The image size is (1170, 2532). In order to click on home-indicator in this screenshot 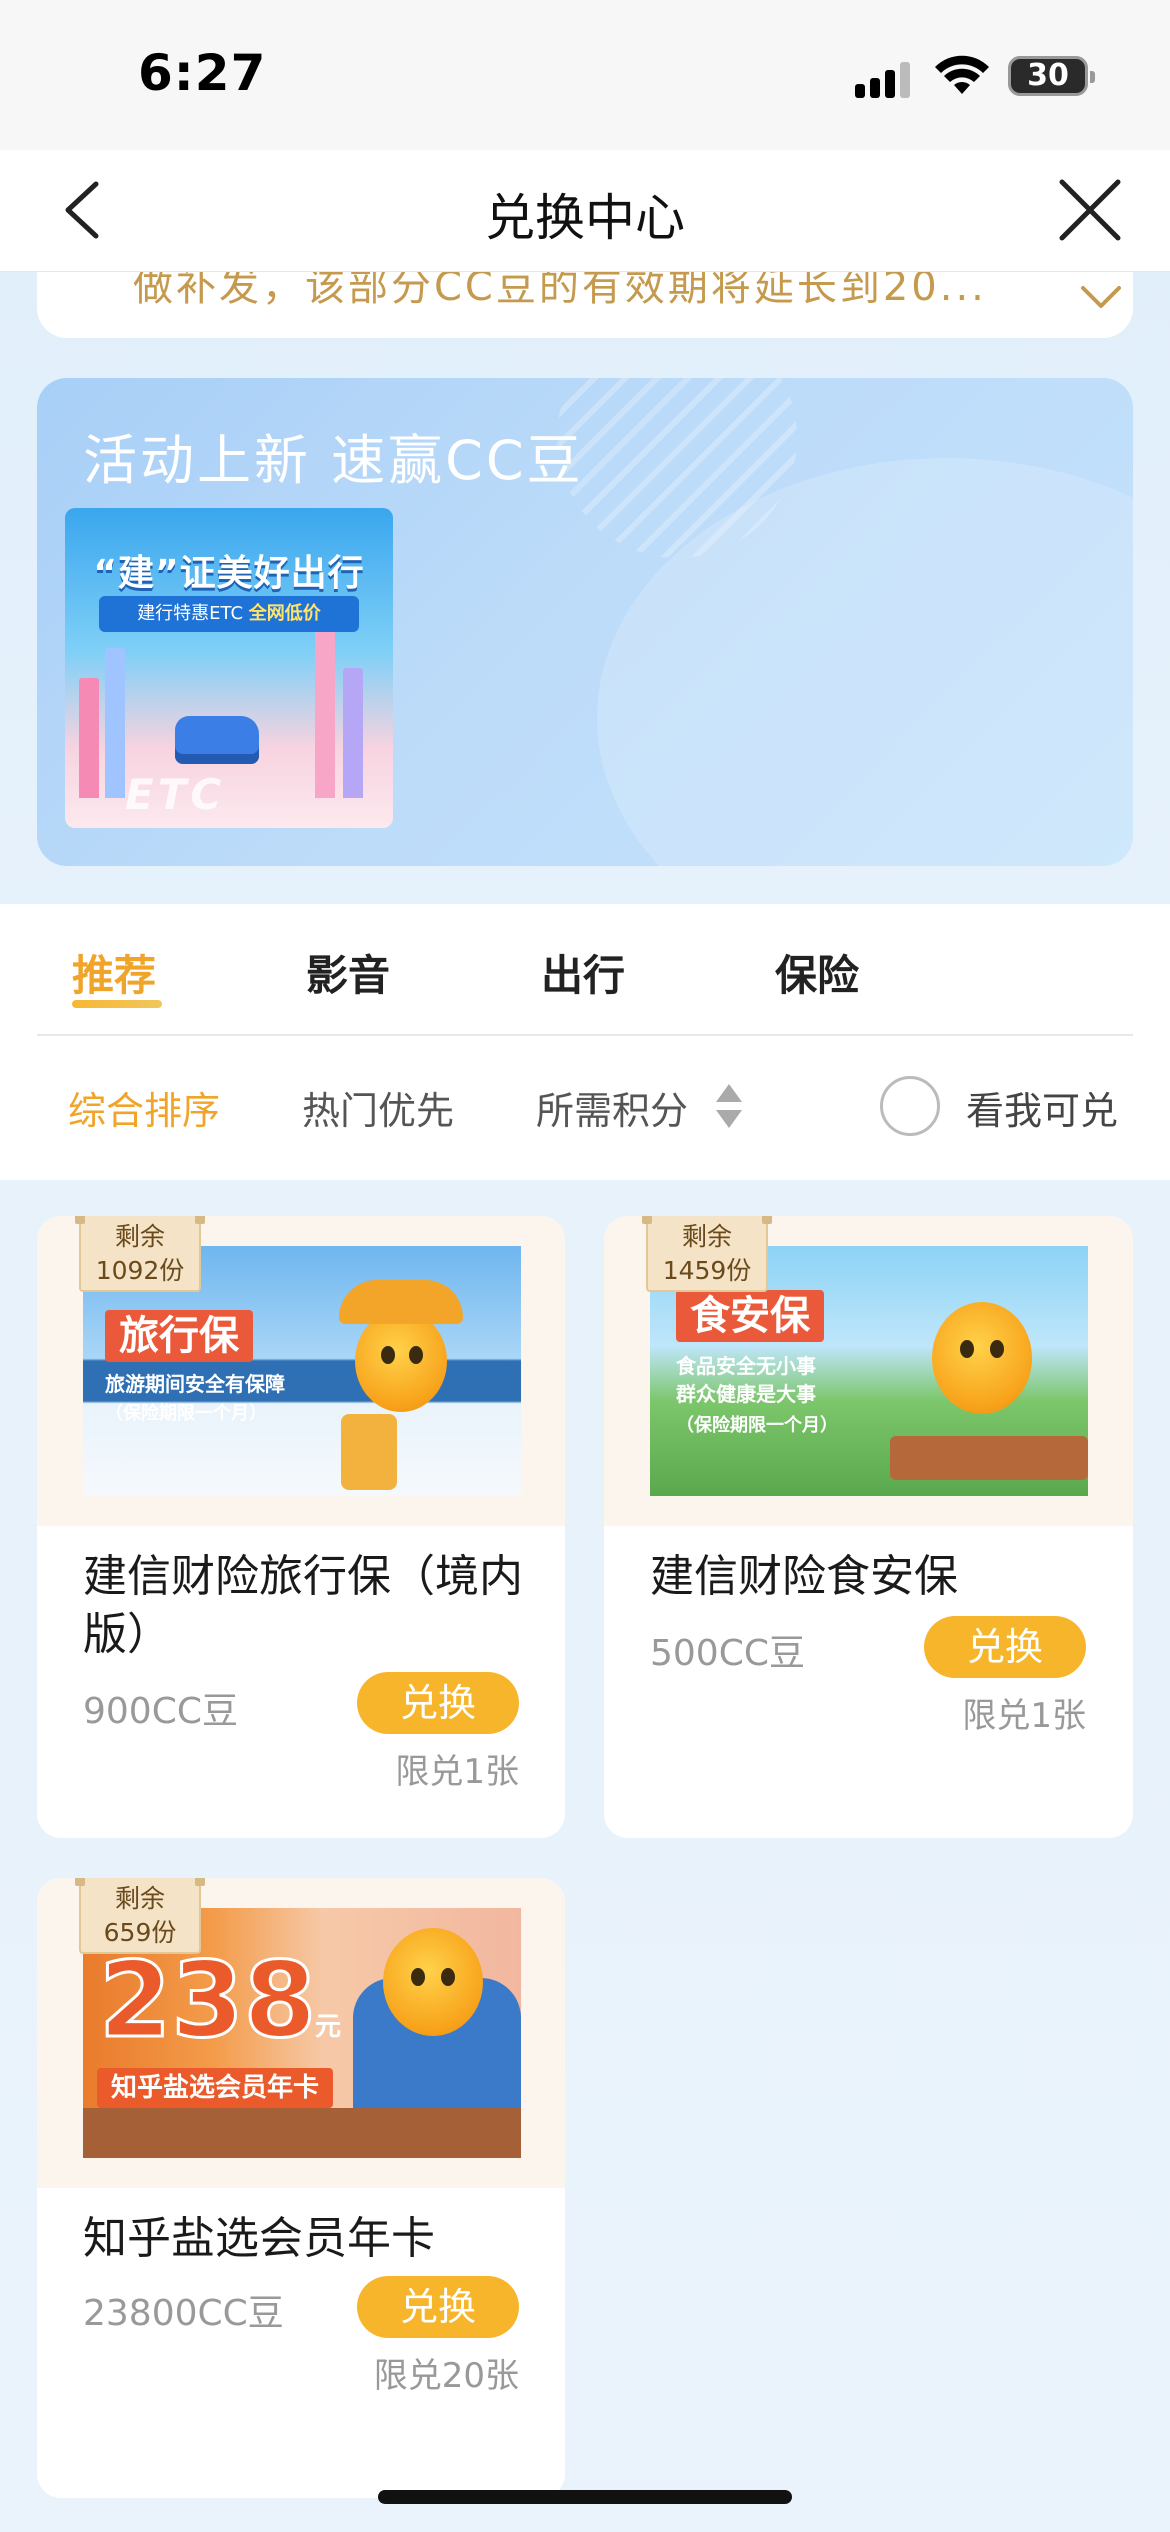, I will do `click(585, 2497)`.